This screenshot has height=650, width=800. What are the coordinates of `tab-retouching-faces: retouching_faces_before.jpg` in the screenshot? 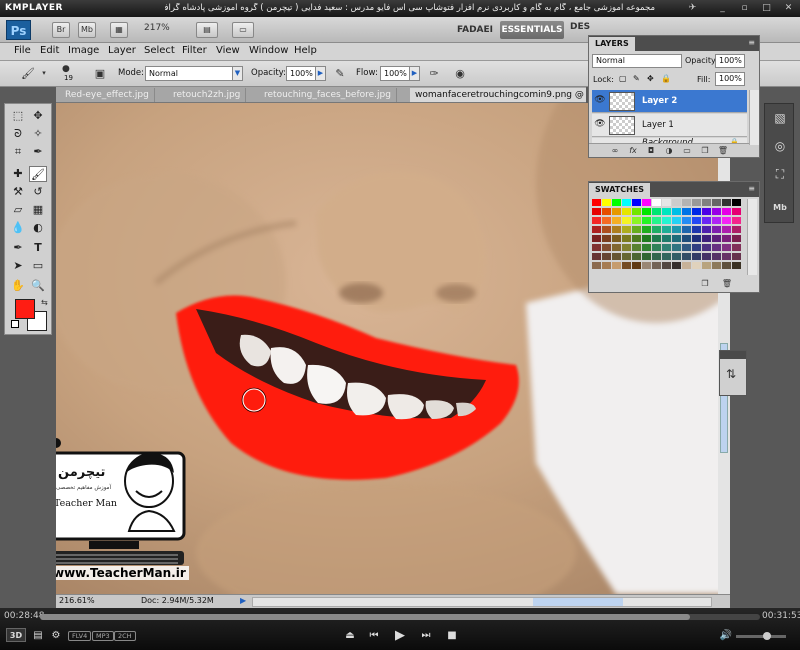 It's located at (328, 95).